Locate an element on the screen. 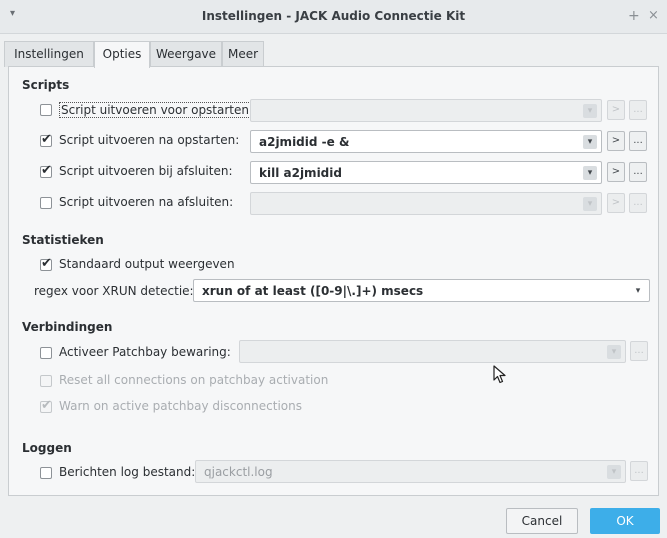 Image resolution: width=667 pixels, height=538 pixels. tab-opties: Opties is located at coordinates (122, 54).